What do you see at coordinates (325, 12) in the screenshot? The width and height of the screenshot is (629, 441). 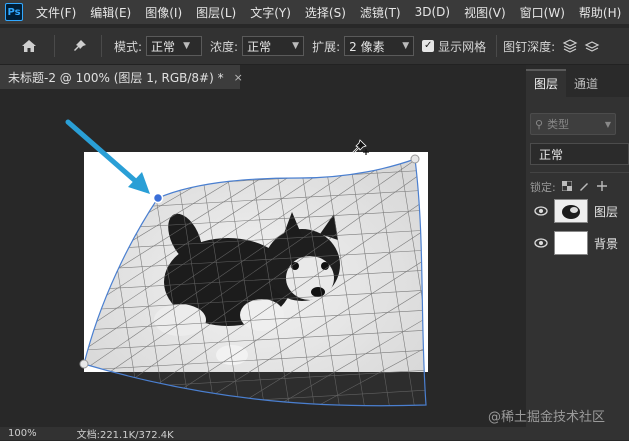 I see `menu-select: 选择(S)` at bounding box center [325, 12].